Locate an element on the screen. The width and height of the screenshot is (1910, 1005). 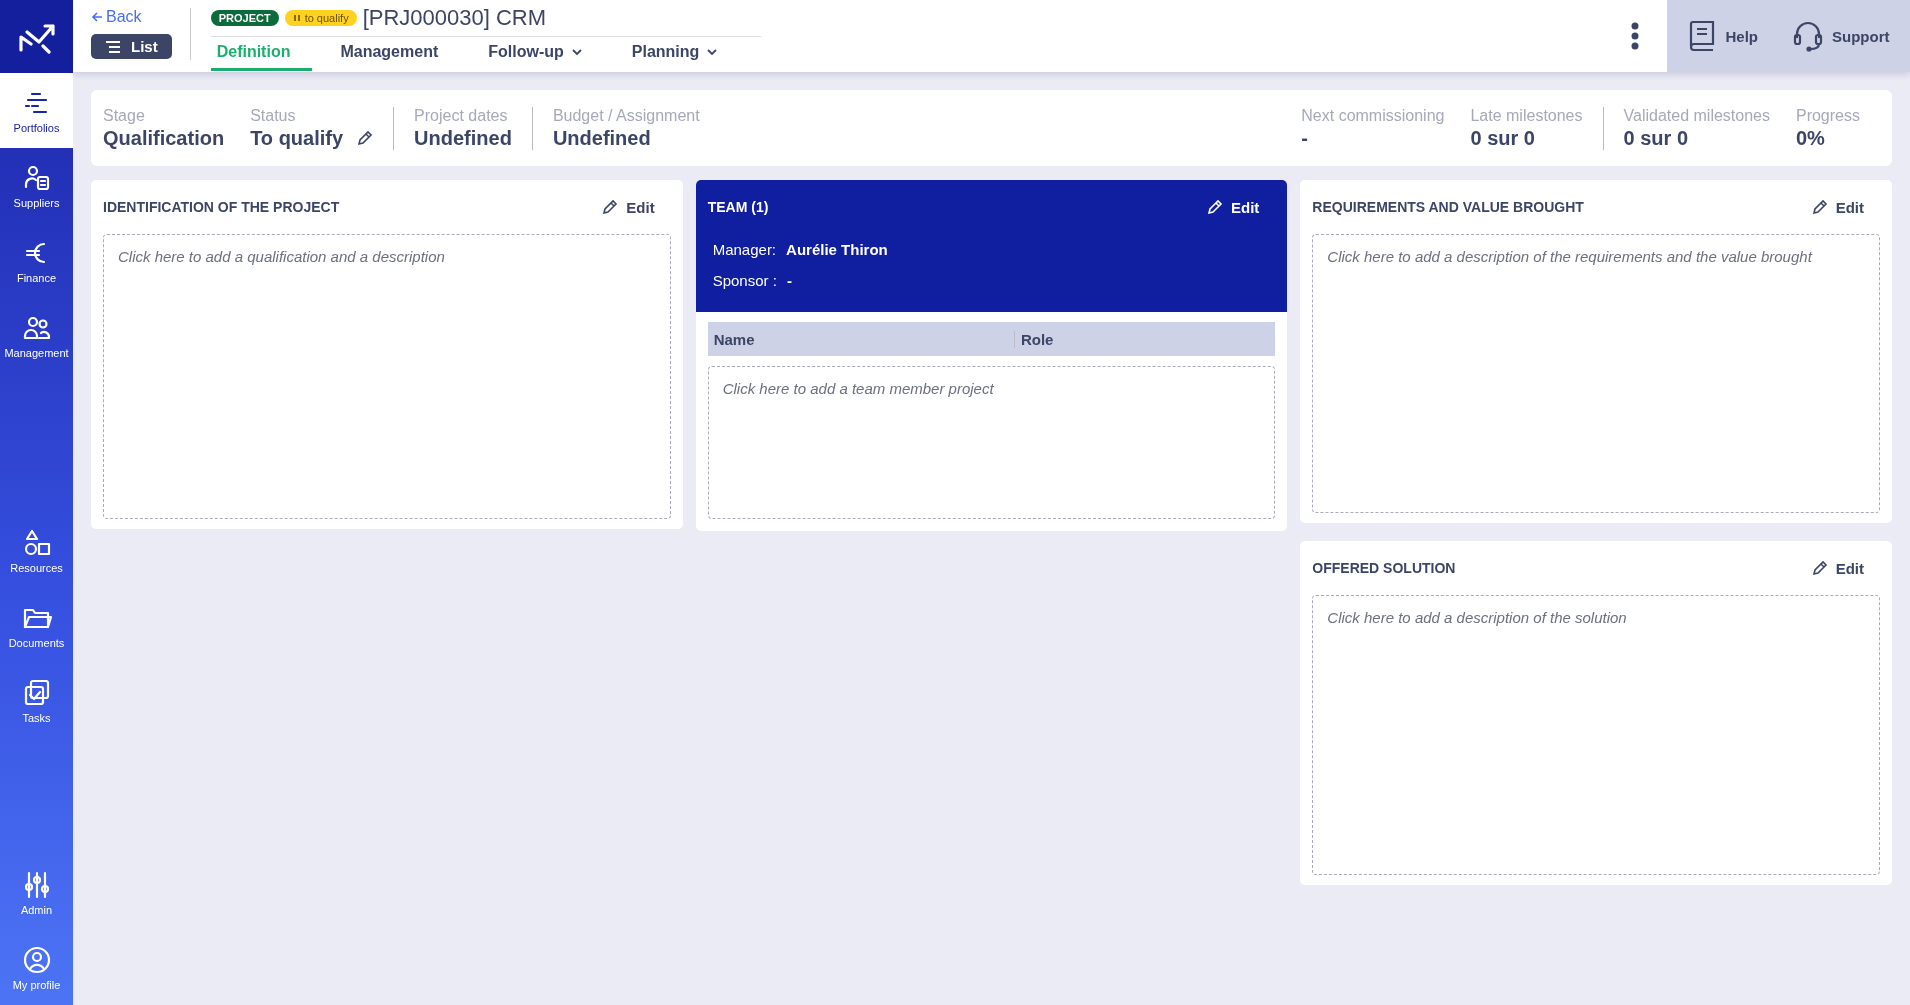
card-title: TEAM (1) is located at coordinates (738, 207).